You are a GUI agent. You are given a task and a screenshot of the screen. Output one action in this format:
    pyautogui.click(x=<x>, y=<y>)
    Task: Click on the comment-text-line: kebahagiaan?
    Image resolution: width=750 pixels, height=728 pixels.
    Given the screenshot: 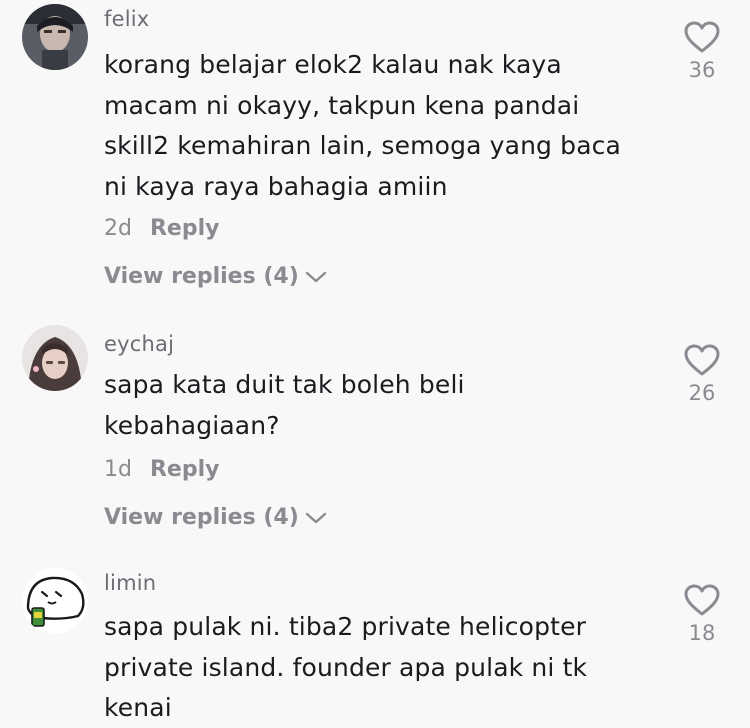 What is the action you would take?
    pyautogui.click(x=192, y=425)
    